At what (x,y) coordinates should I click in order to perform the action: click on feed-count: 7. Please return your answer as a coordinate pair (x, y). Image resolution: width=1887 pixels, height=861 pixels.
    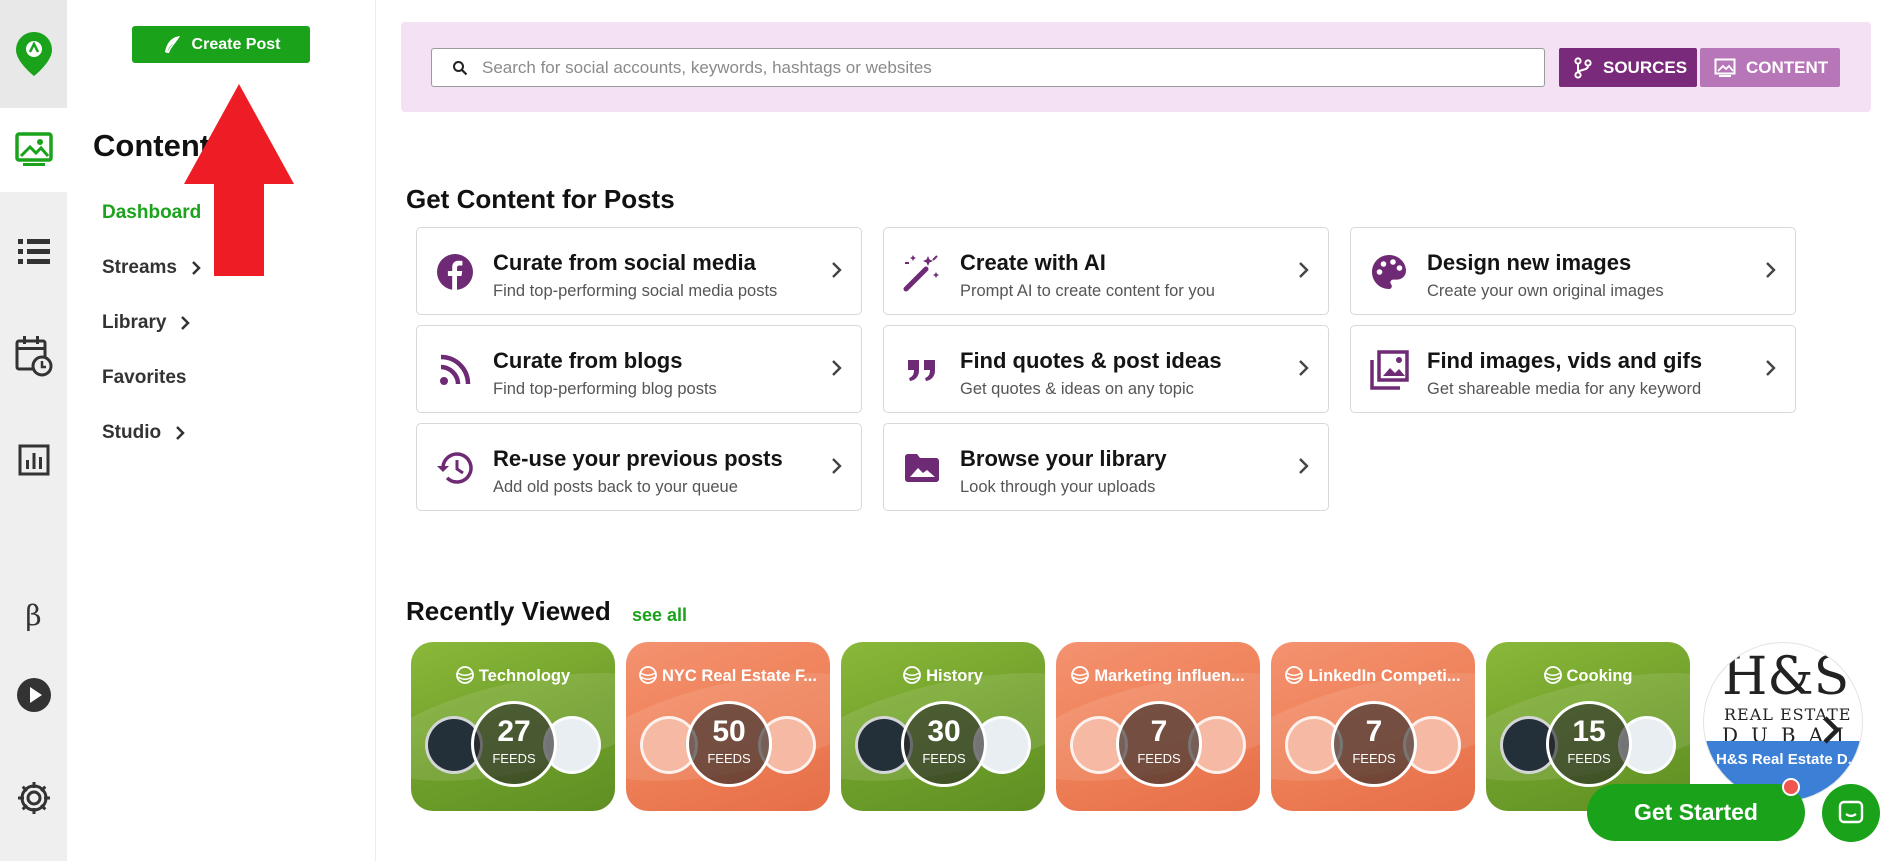
    Looking at the image, I should click on (1159, 731).